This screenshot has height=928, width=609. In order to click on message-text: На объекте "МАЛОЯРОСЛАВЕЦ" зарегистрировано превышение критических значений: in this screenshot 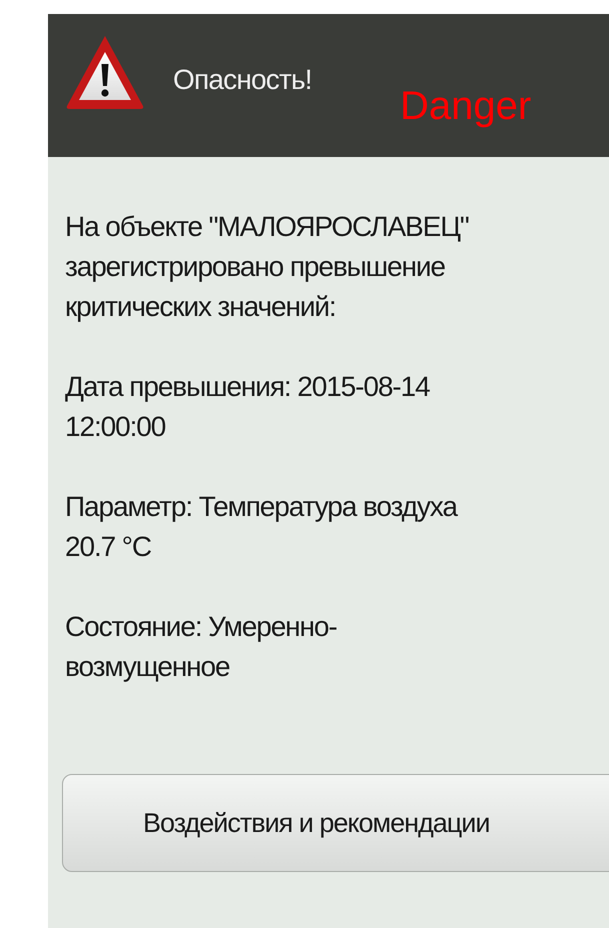, I will do `click(267, 267)`.